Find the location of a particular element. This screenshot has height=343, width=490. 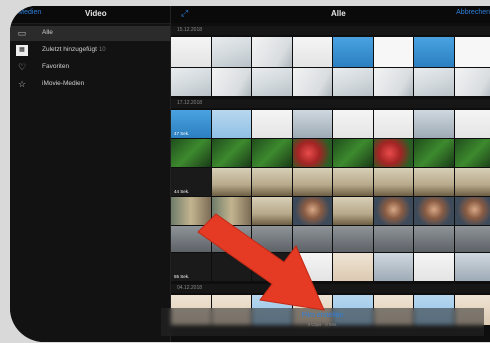

back-button: ‹ Medien is located at coordinates (27, 12).